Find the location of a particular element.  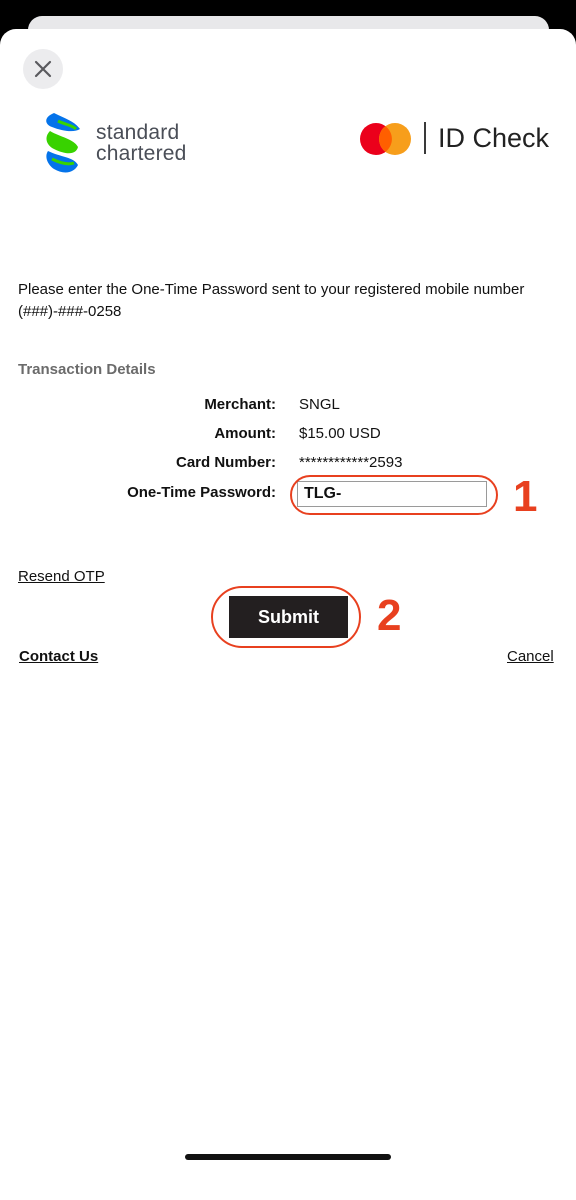

merchant-label: Merchant: is located at coordinates (240, 404).